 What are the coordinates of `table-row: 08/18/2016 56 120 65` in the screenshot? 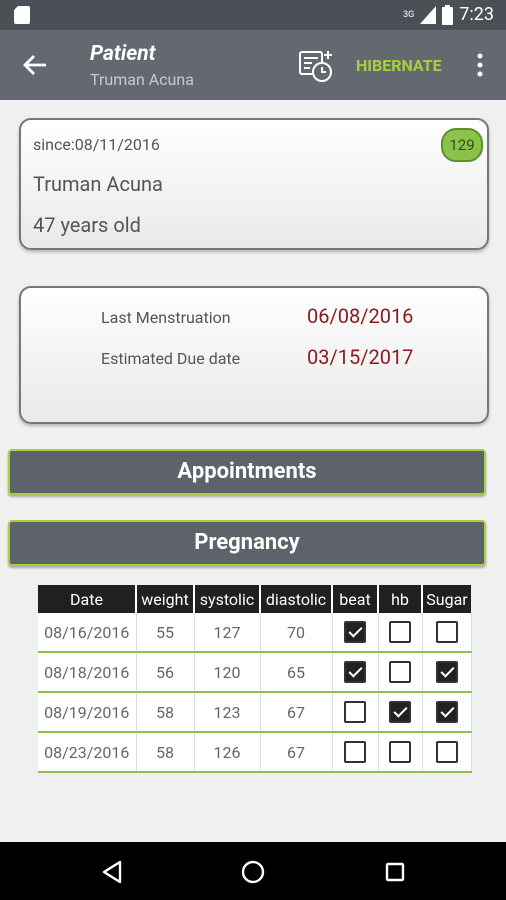 It's located at (255, 672).